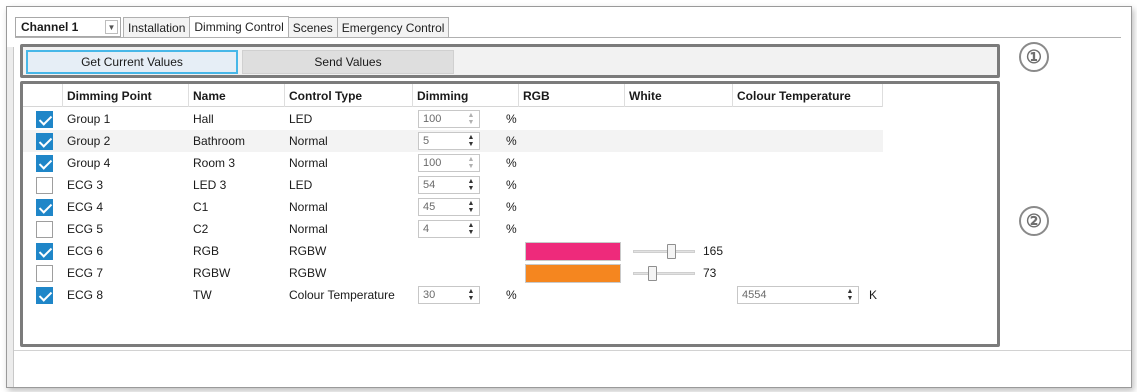 The width and height of the screenshot is (1137, 392). What do you see at coordinates (348, 62) in the screenshot?
I see `send-values-button: Send Values` at bounding box center [348, 62].